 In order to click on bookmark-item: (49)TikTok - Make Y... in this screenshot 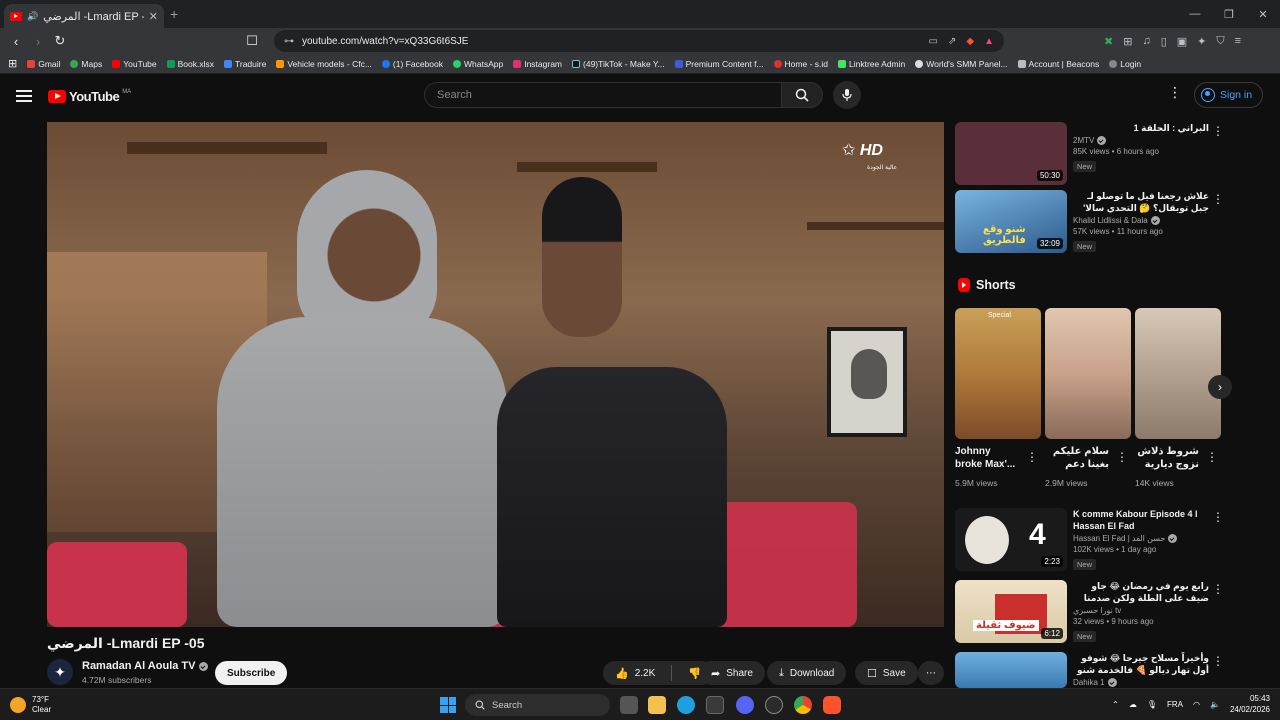, I will do `click(618, 64)`.